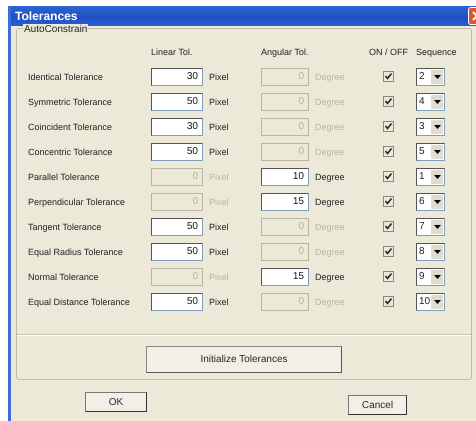 This screenshot has width=476, height=421. I want to click on row-label: Identical Tolerance, so click(66, 77).